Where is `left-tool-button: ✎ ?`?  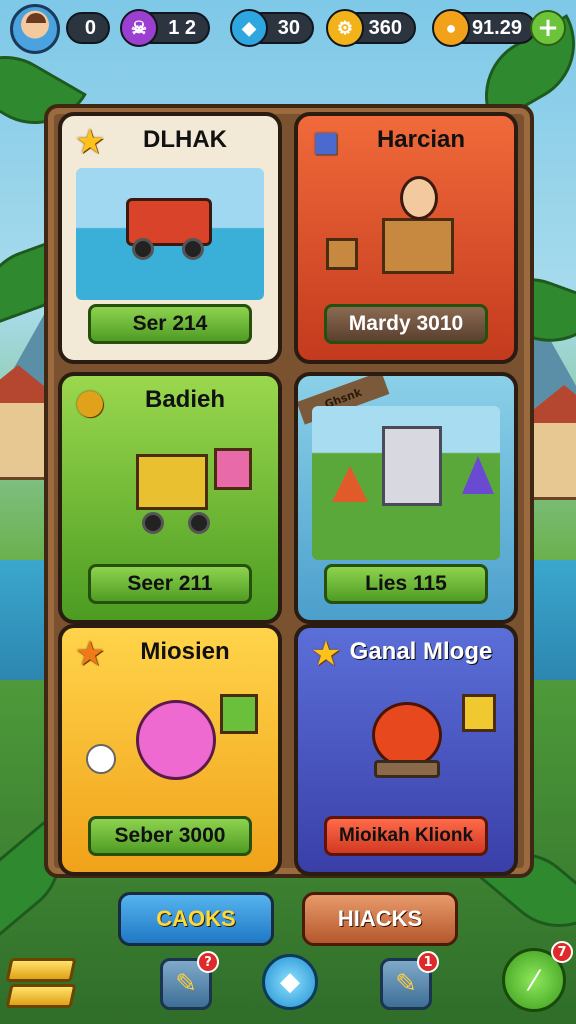 left-tool-button: ✎ ? is located at coordinates (189, 980).